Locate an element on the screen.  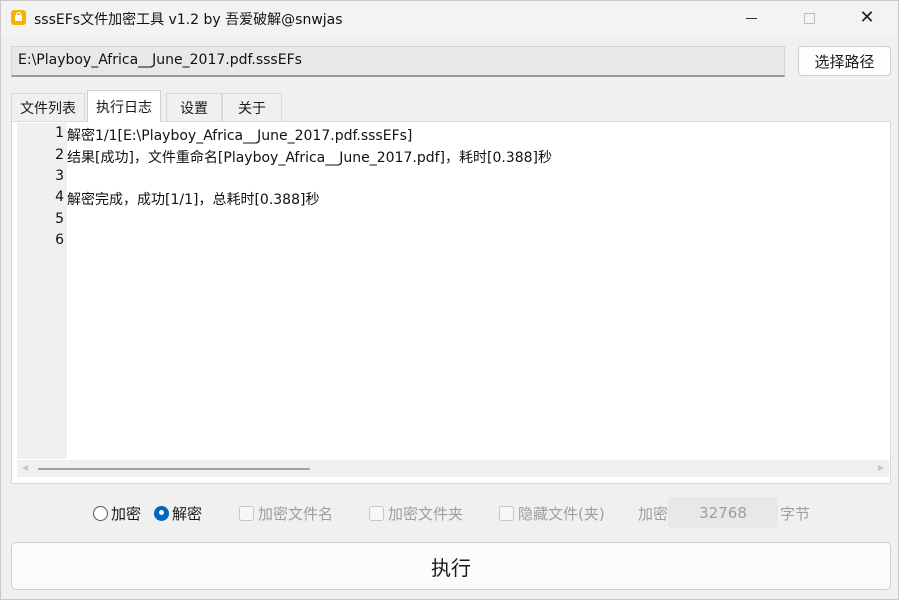
radio-checked-icon is located at coordinates (161, 513).